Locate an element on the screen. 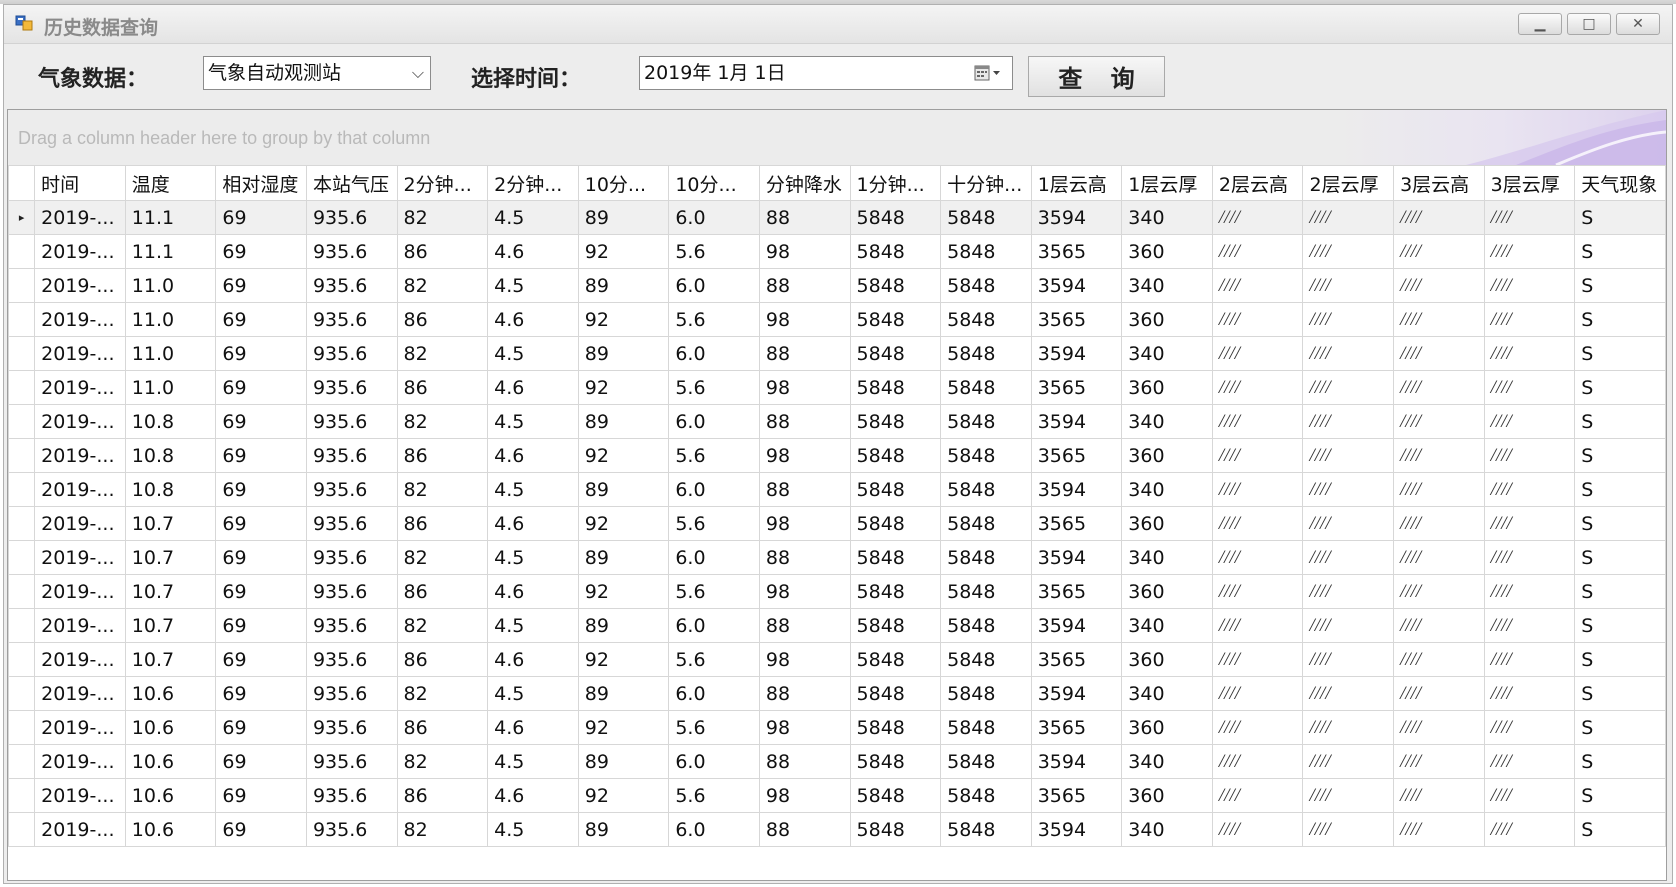 The height and width of the screenshot is (887, 1676). table-cell: 3594 is located at coordinates (1076, 285).